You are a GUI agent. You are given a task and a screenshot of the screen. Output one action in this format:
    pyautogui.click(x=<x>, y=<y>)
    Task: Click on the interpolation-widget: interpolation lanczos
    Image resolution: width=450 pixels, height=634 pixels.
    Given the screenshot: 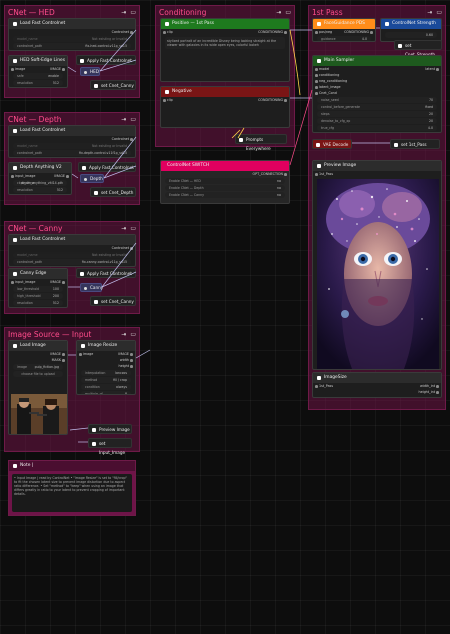 What is the action you would take?
    pyautogui.click(x=106, y=373)
    